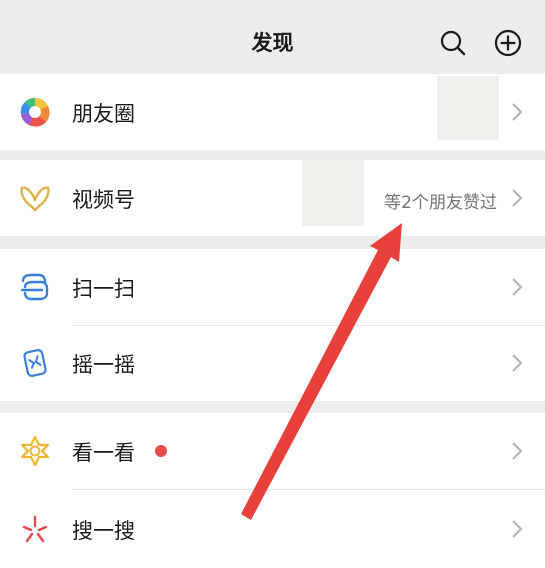 The height and width of the screenshot is (568, 545). Describe the element at coordinates (161, 451) in the screenshot. I see `red-dot-badge` at that location.